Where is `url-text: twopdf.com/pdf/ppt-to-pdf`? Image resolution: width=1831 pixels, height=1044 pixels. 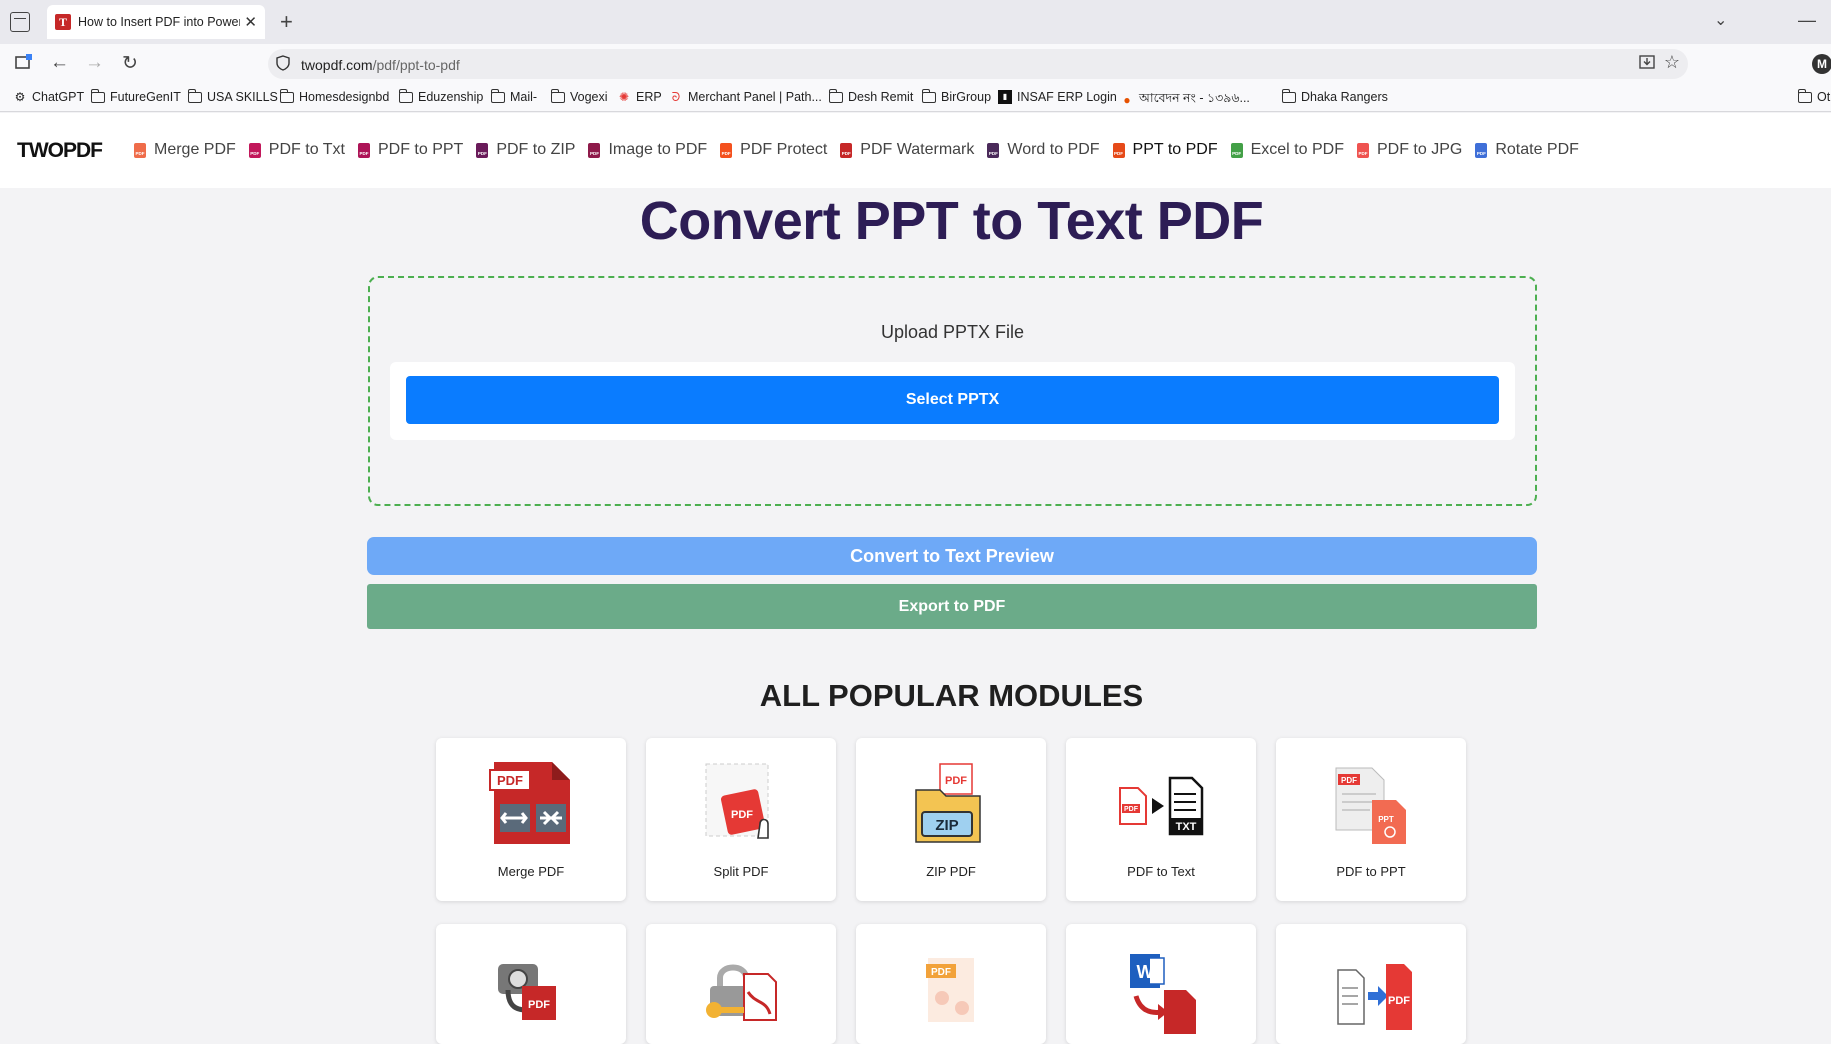 url-text: twopdf.com/pdf/ppt-to-pdf is located at coordinates (380, 65).